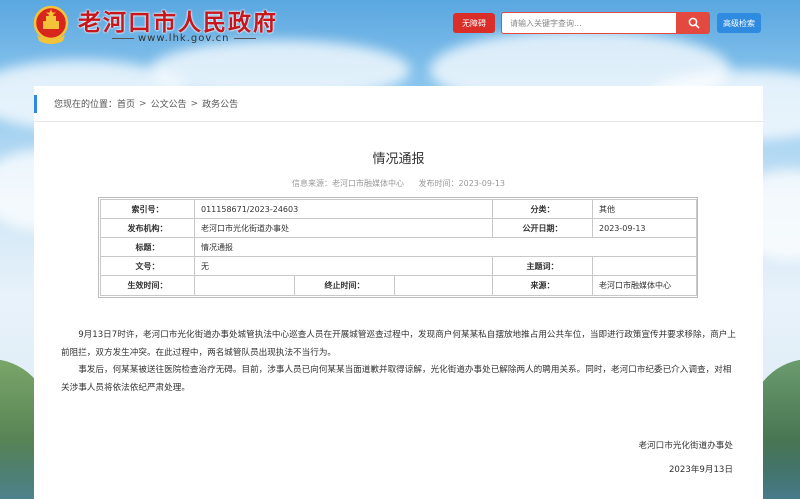 Image resolution: width=800 pixels, height=499 pixels. I want to click on signature-organization: 老河口市光化街道办事处, so click(685, 446).